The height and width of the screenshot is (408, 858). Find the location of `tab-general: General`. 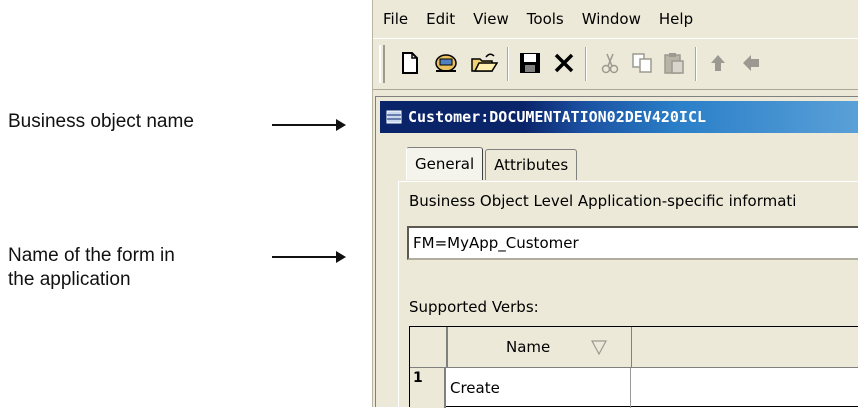

tab-general: General is located at coordinates (445, 163).